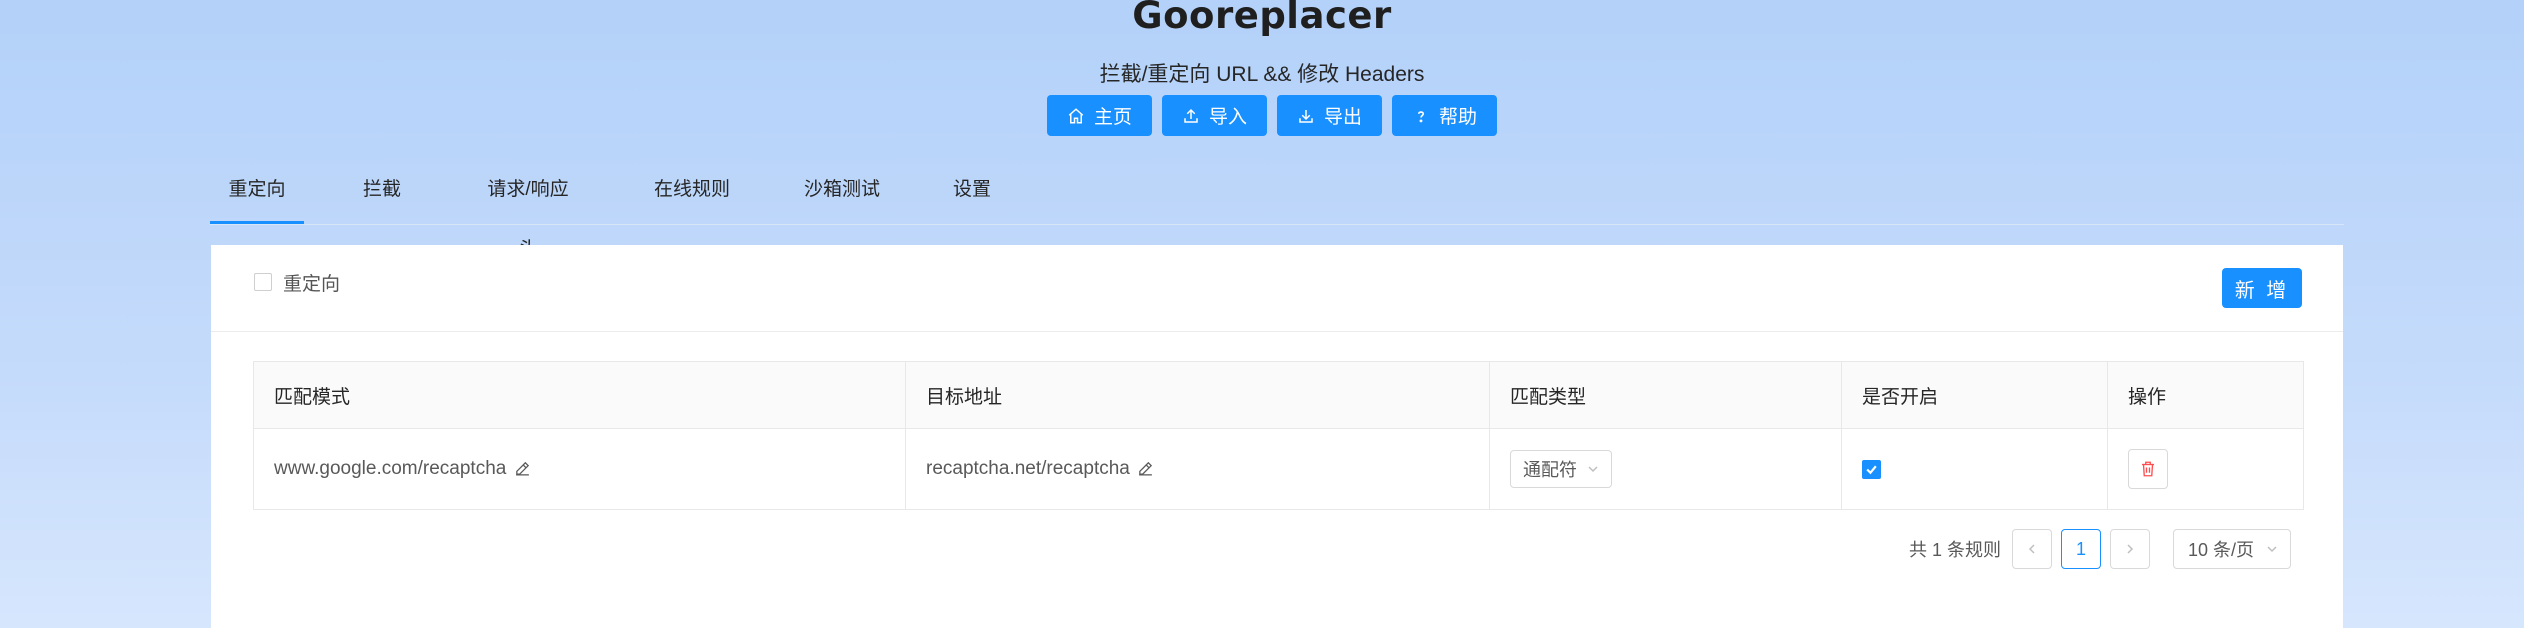 This screenshot has height=628, width=2524. I want to click on help-button: 帮助, so click(1445, 115).